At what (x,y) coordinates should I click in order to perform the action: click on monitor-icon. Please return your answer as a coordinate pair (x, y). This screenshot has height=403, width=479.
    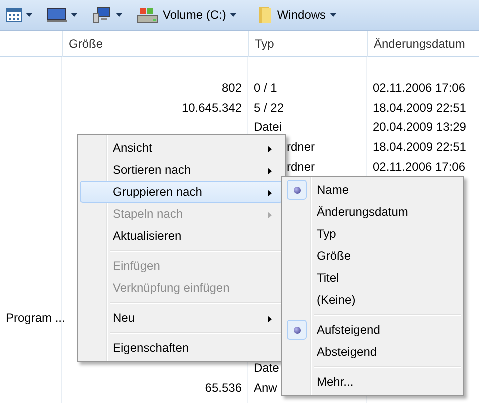
    Looking at the image, I should click on (57, 15).